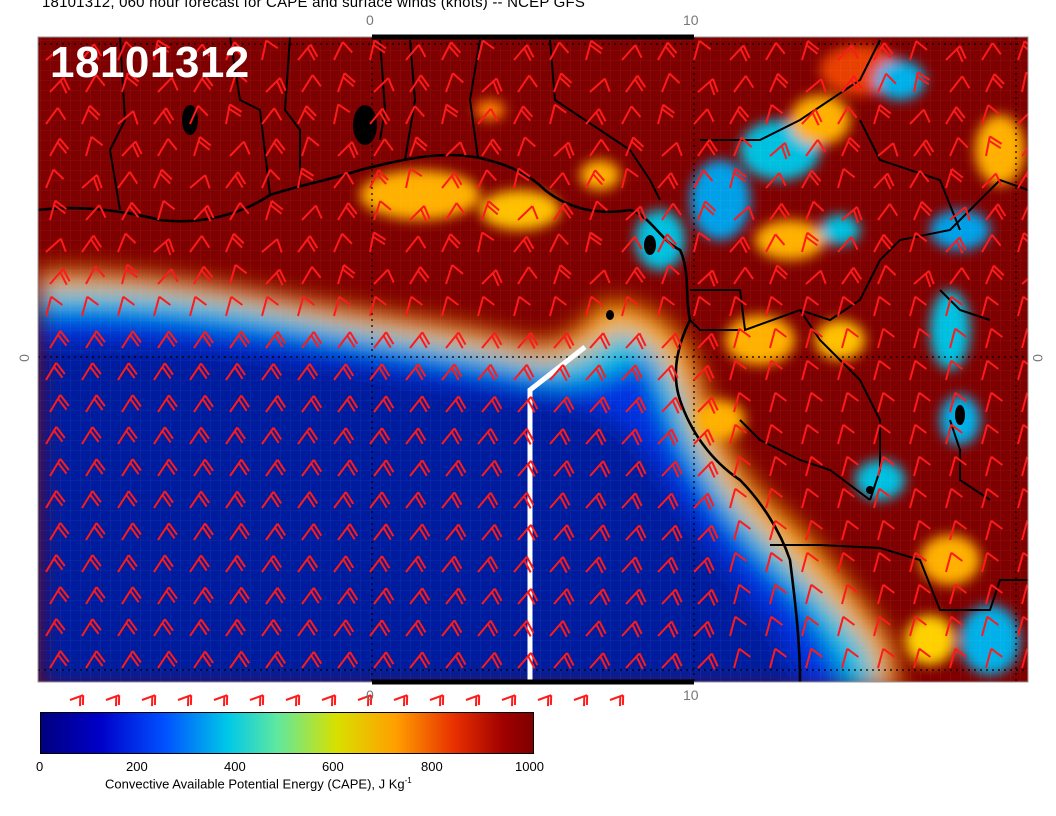 This screenshot has height=816, width=1056. Describe the element at coordinates (235, 766) in the screenshot. I see `colorbar-label-400: 400` at that location.